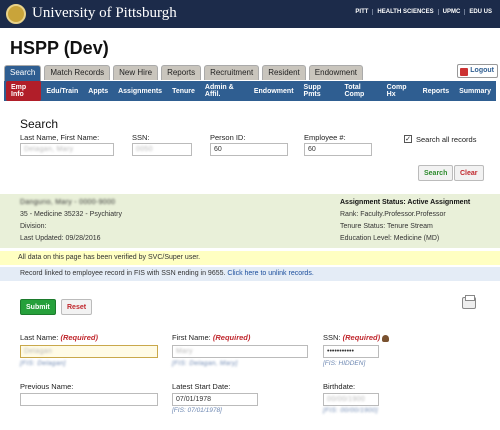 The width and height of the screenshot is (500, 430). What do you see at coordinates (408, 139) in the screenshot?
I see `search-all-checkbox: ✓` at bounding box center [408, 139].